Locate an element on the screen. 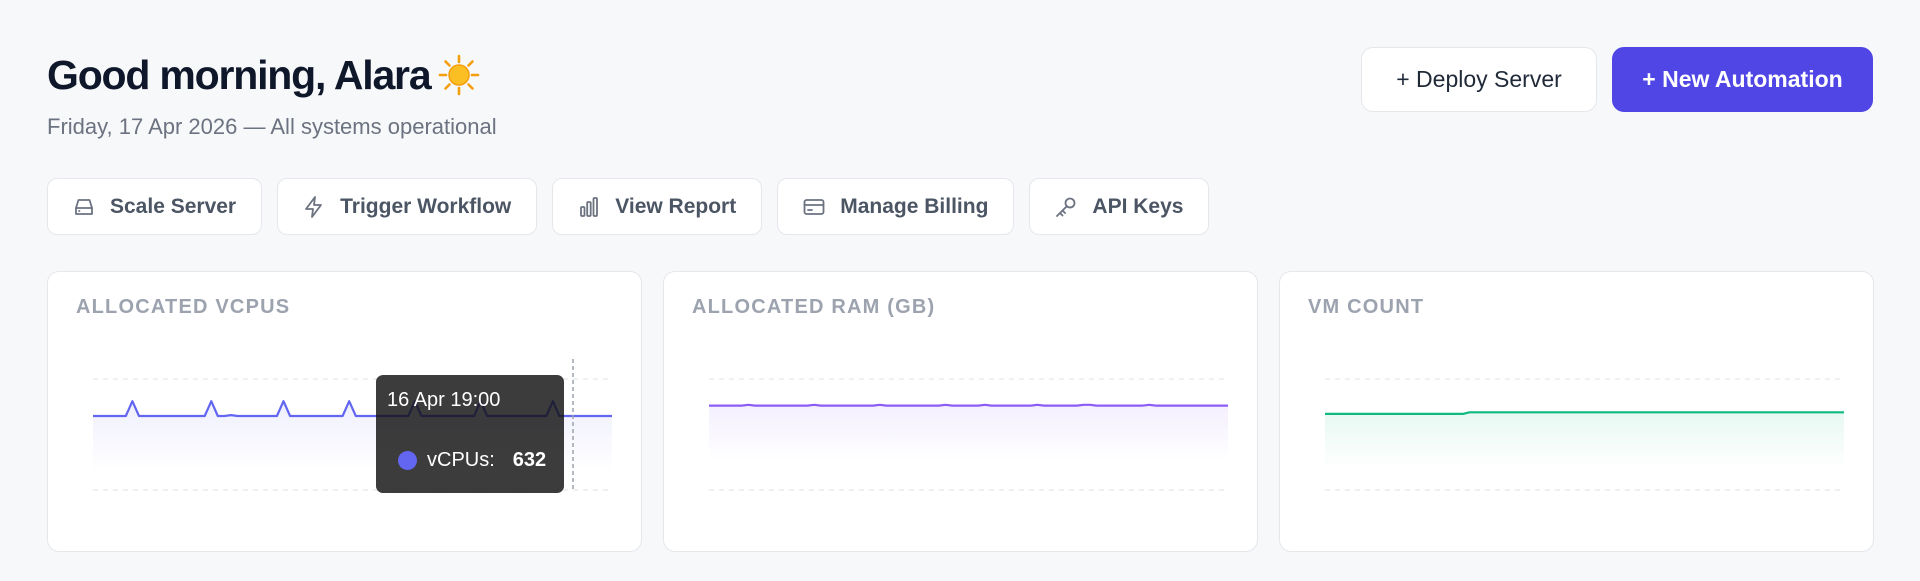  ram-chart is located at coordinates (961, 412).